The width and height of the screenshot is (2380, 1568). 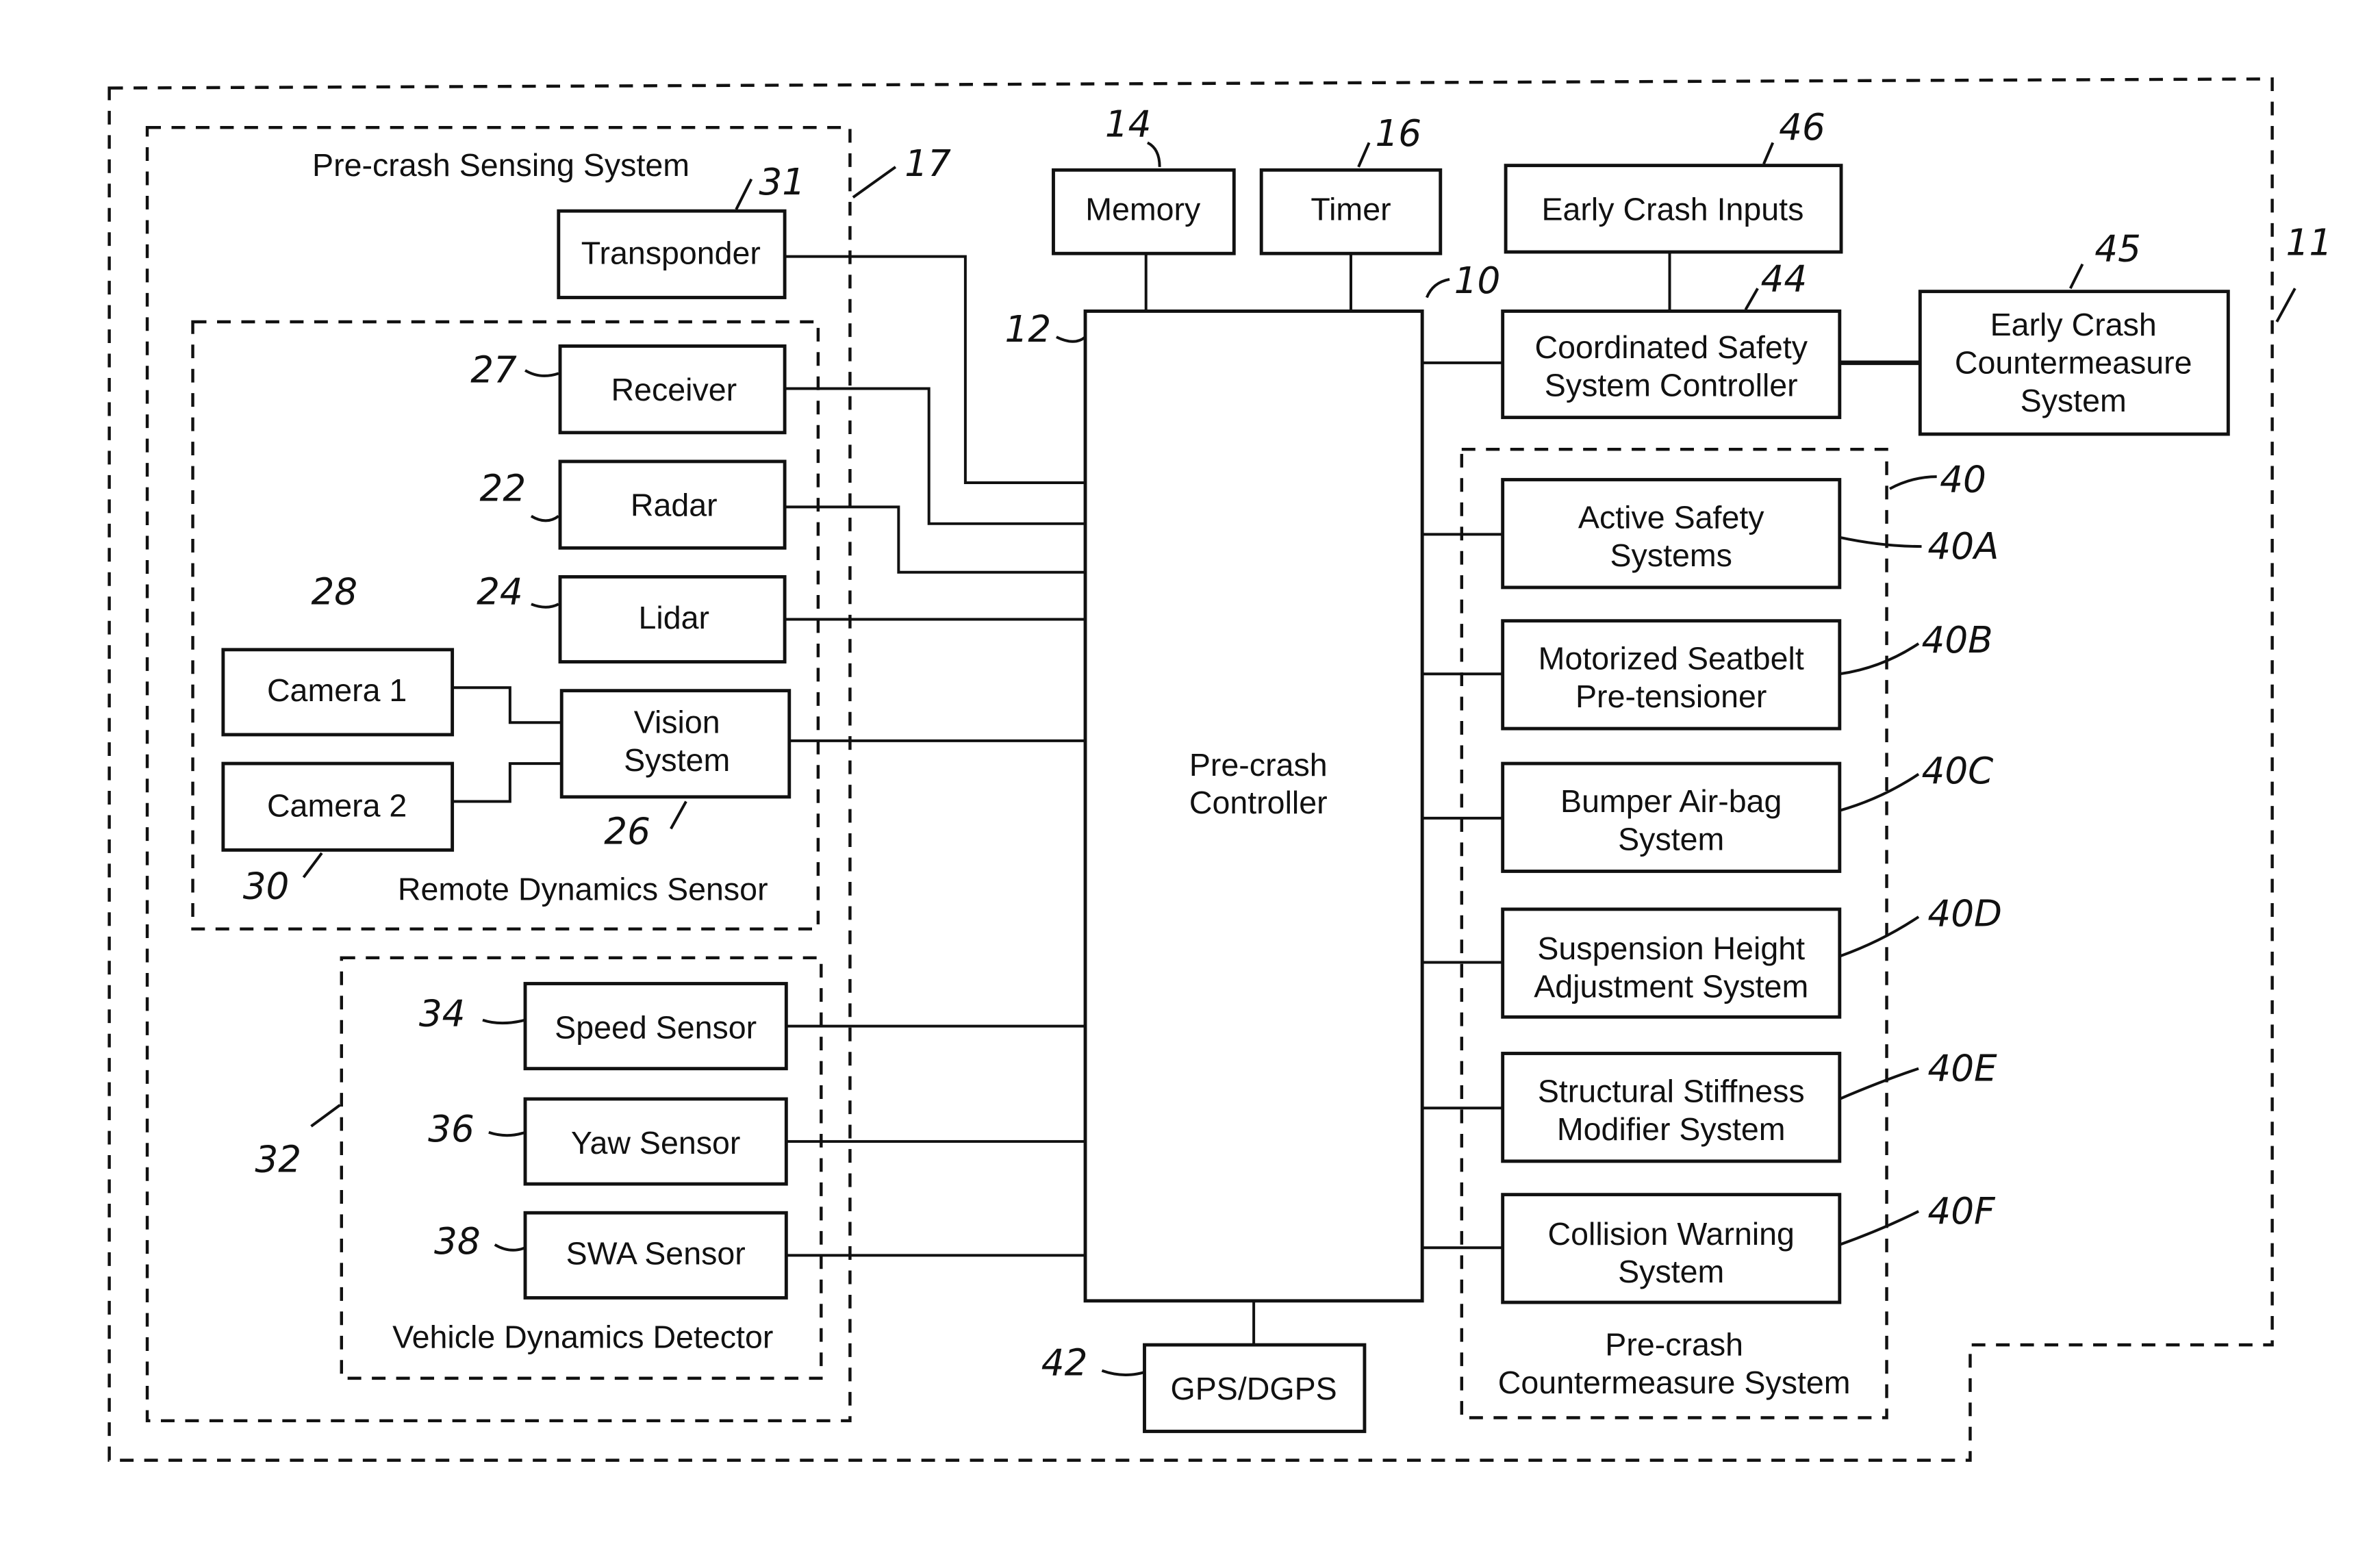 I want to click on lidar-block: Lidar, so click(x=672, y=618).